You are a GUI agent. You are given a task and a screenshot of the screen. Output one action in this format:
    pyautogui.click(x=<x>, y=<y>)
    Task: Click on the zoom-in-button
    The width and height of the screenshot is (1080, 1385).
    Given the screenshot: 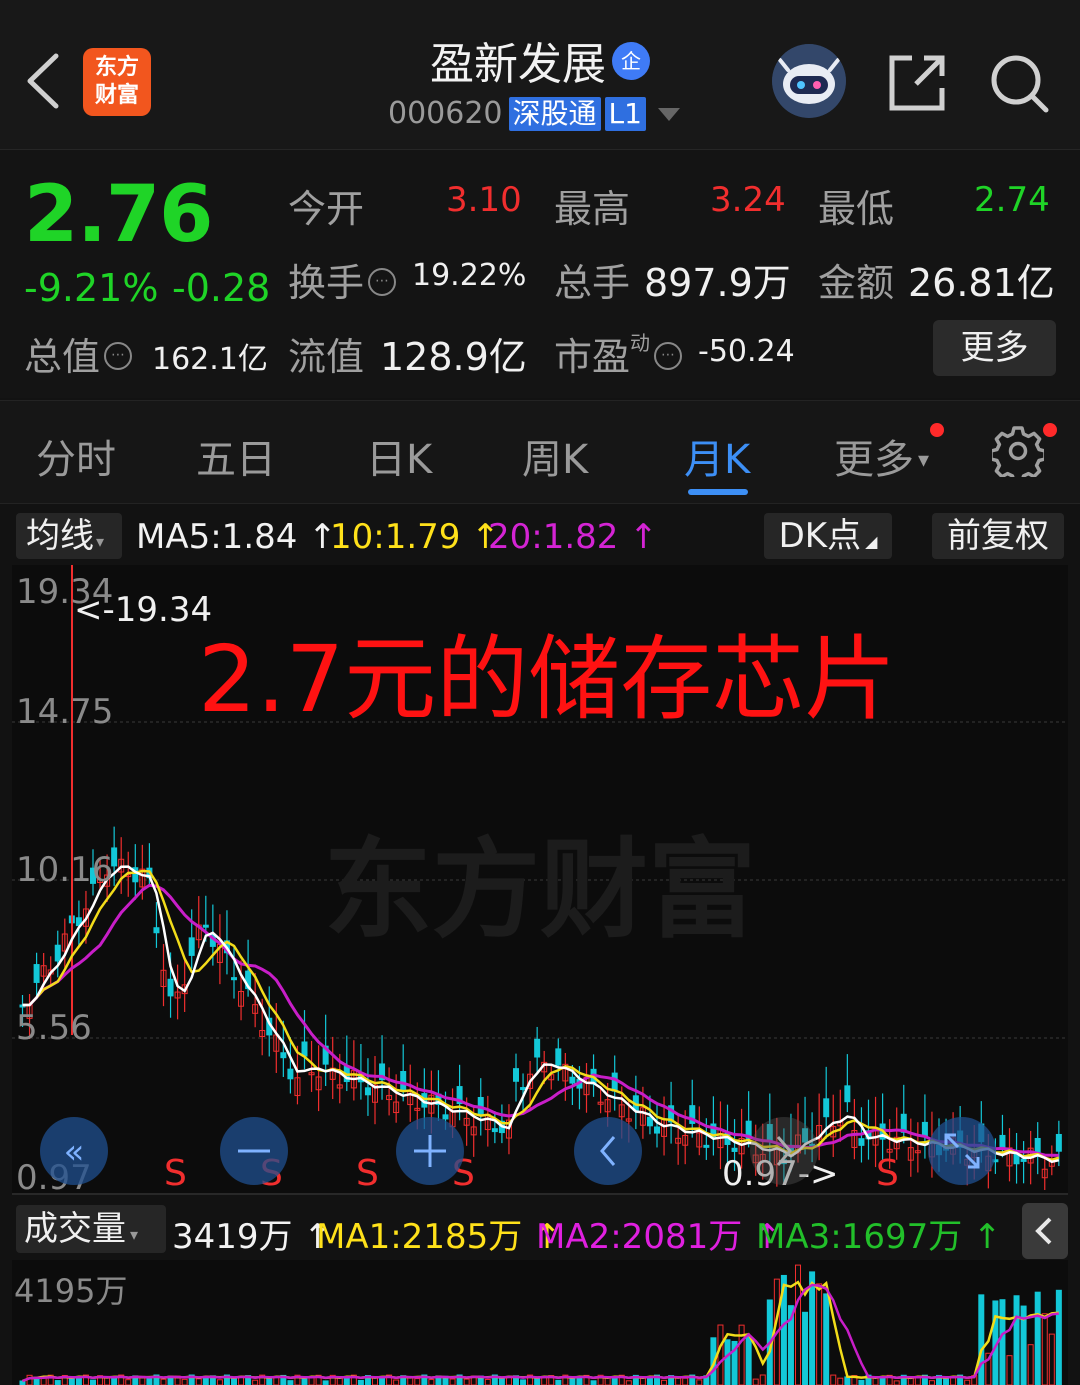 What is the action you would take?
    pyautogui.click(x=430, y=1151)
    